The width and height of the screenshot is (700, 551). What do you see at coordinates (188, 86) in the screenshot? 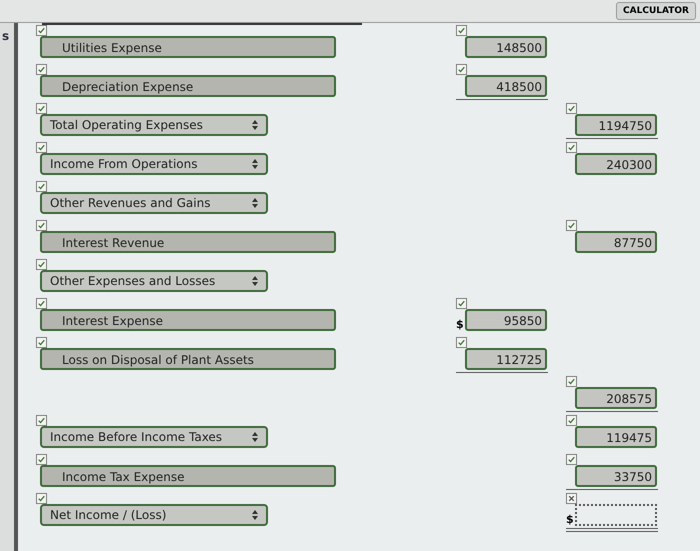
I see `account-field: Depreciation Expense` at bounding box center [188, 86].